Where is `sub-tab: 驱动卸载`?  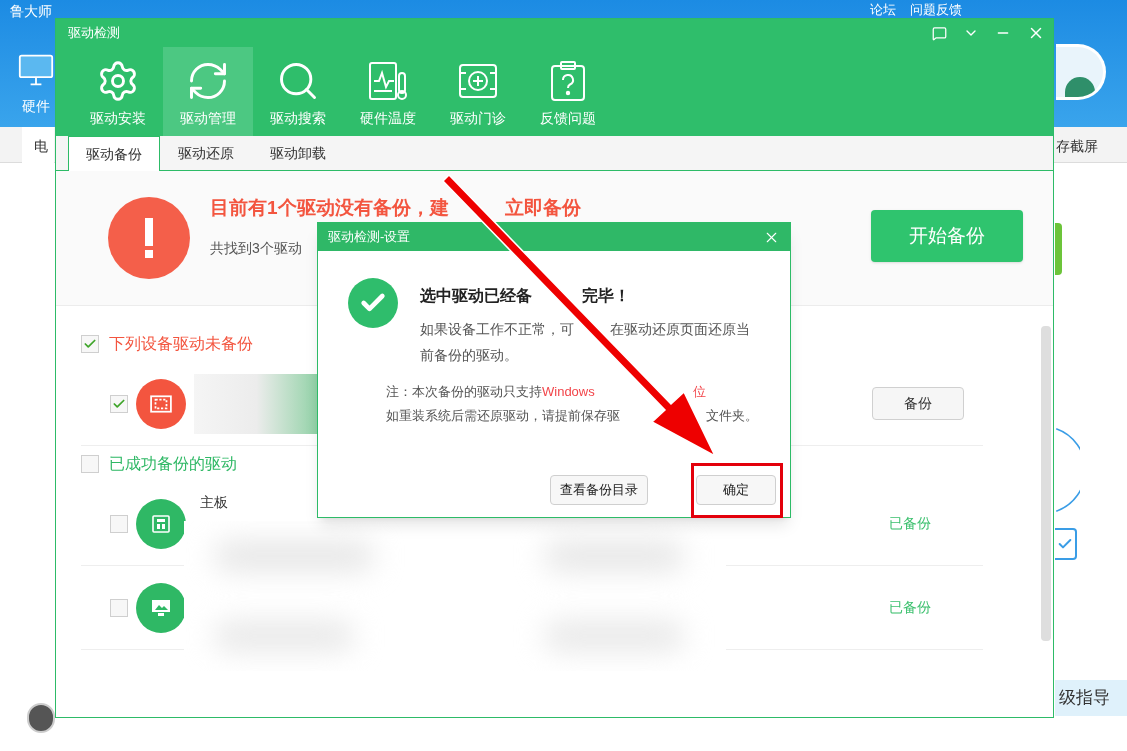
sub-tab: 驱动卸载 is located at coordinates (298, 153).